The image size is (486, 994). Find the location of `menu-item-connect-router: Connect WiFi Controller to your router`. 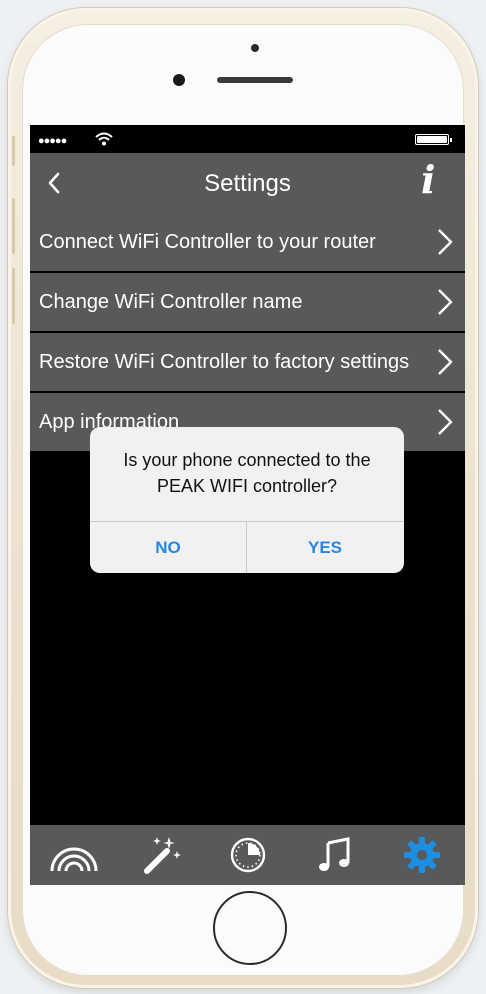

menu-item-connect-router: Connect WiFi Controller to your router is located at coordinates (247, 242).